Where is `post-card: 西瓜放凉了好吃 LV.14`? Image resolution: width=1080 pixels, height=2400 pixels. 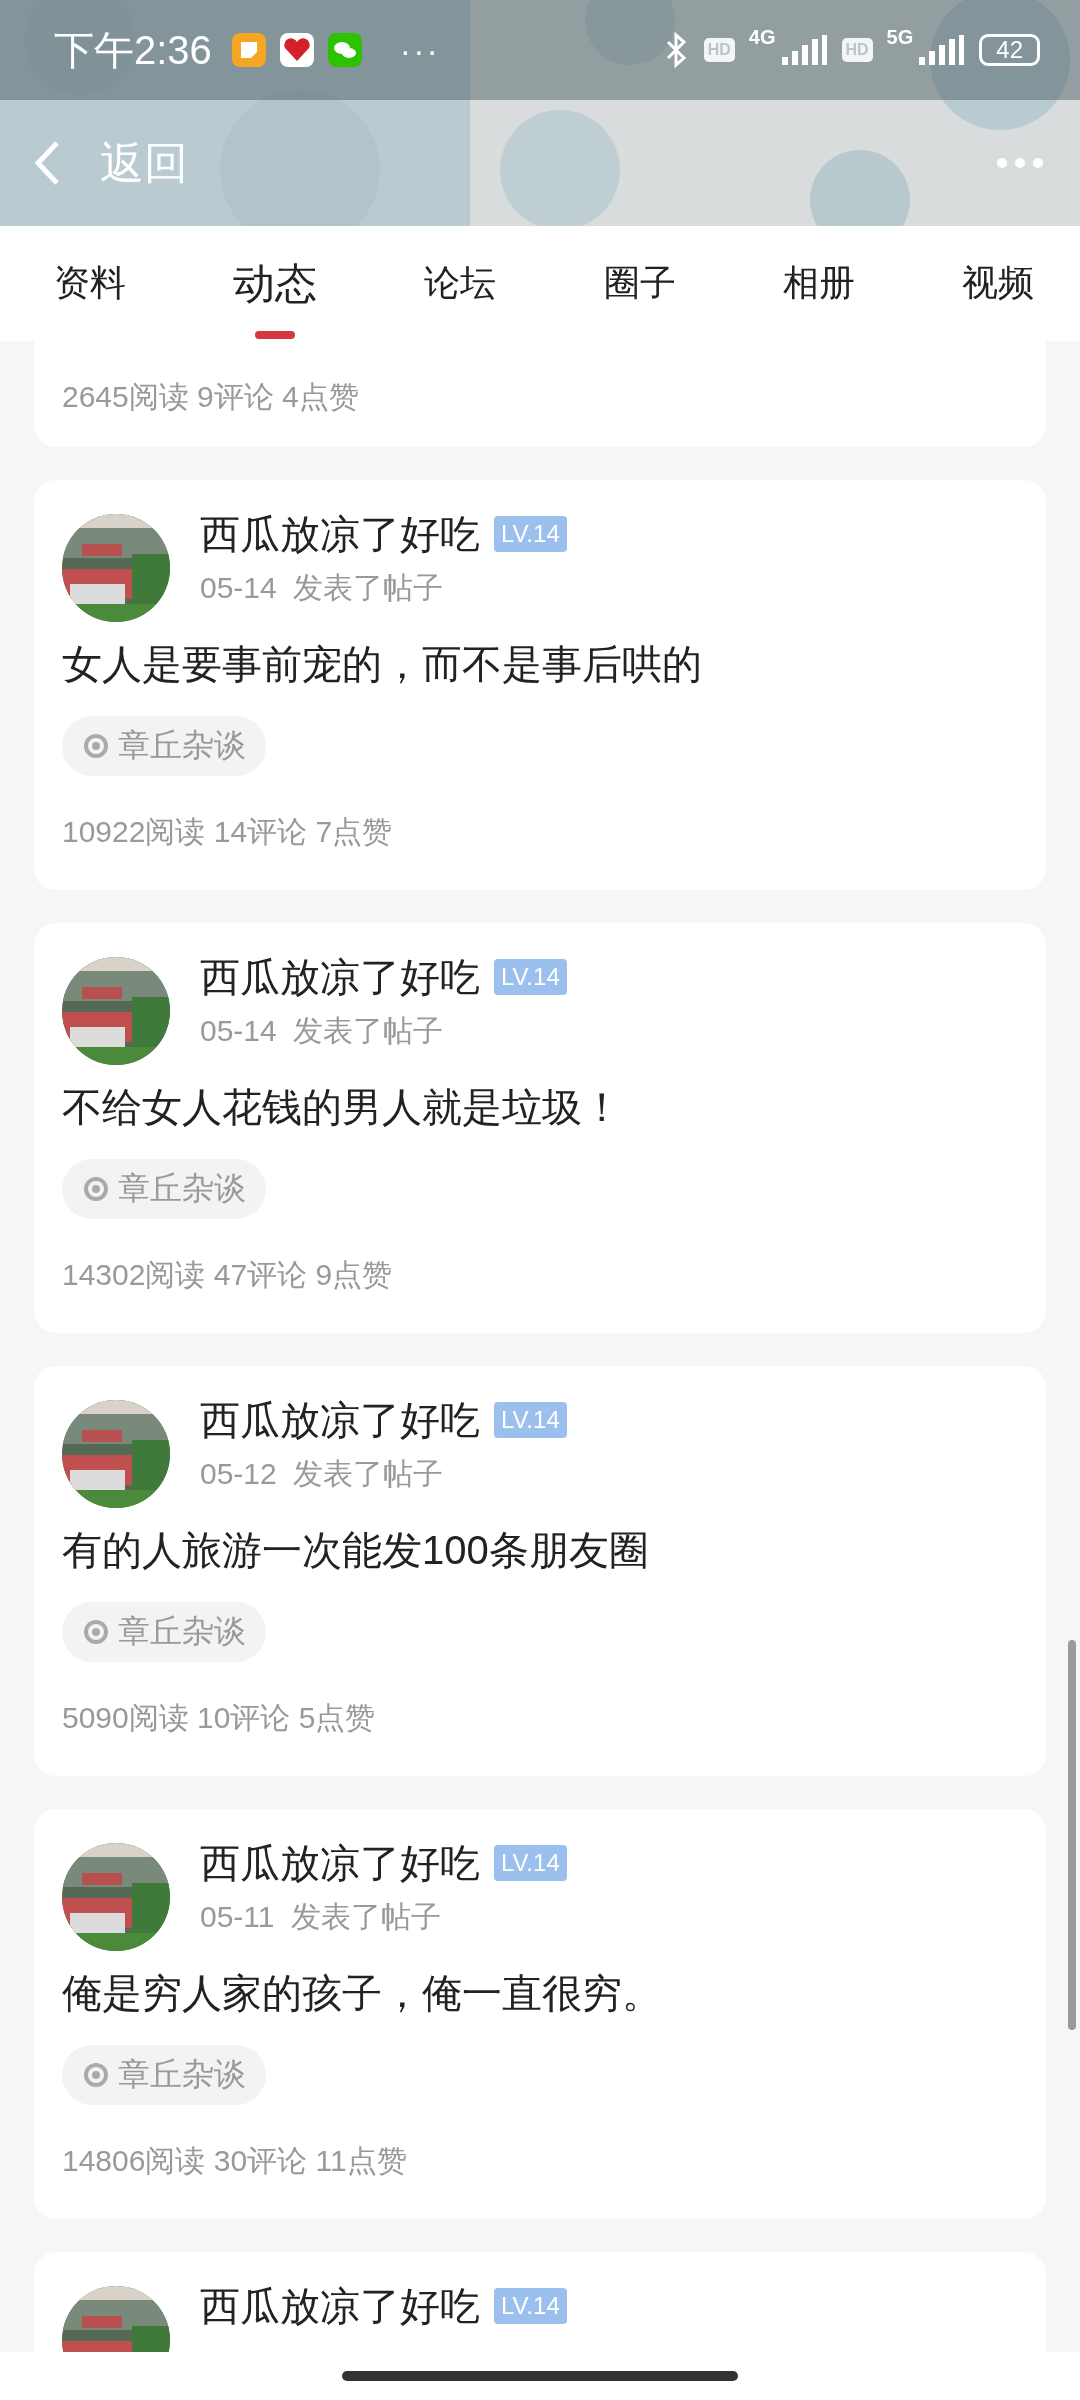 post-card: 西瓜放凉了好吃 LV.14 is located at coordinates (540, 2302).